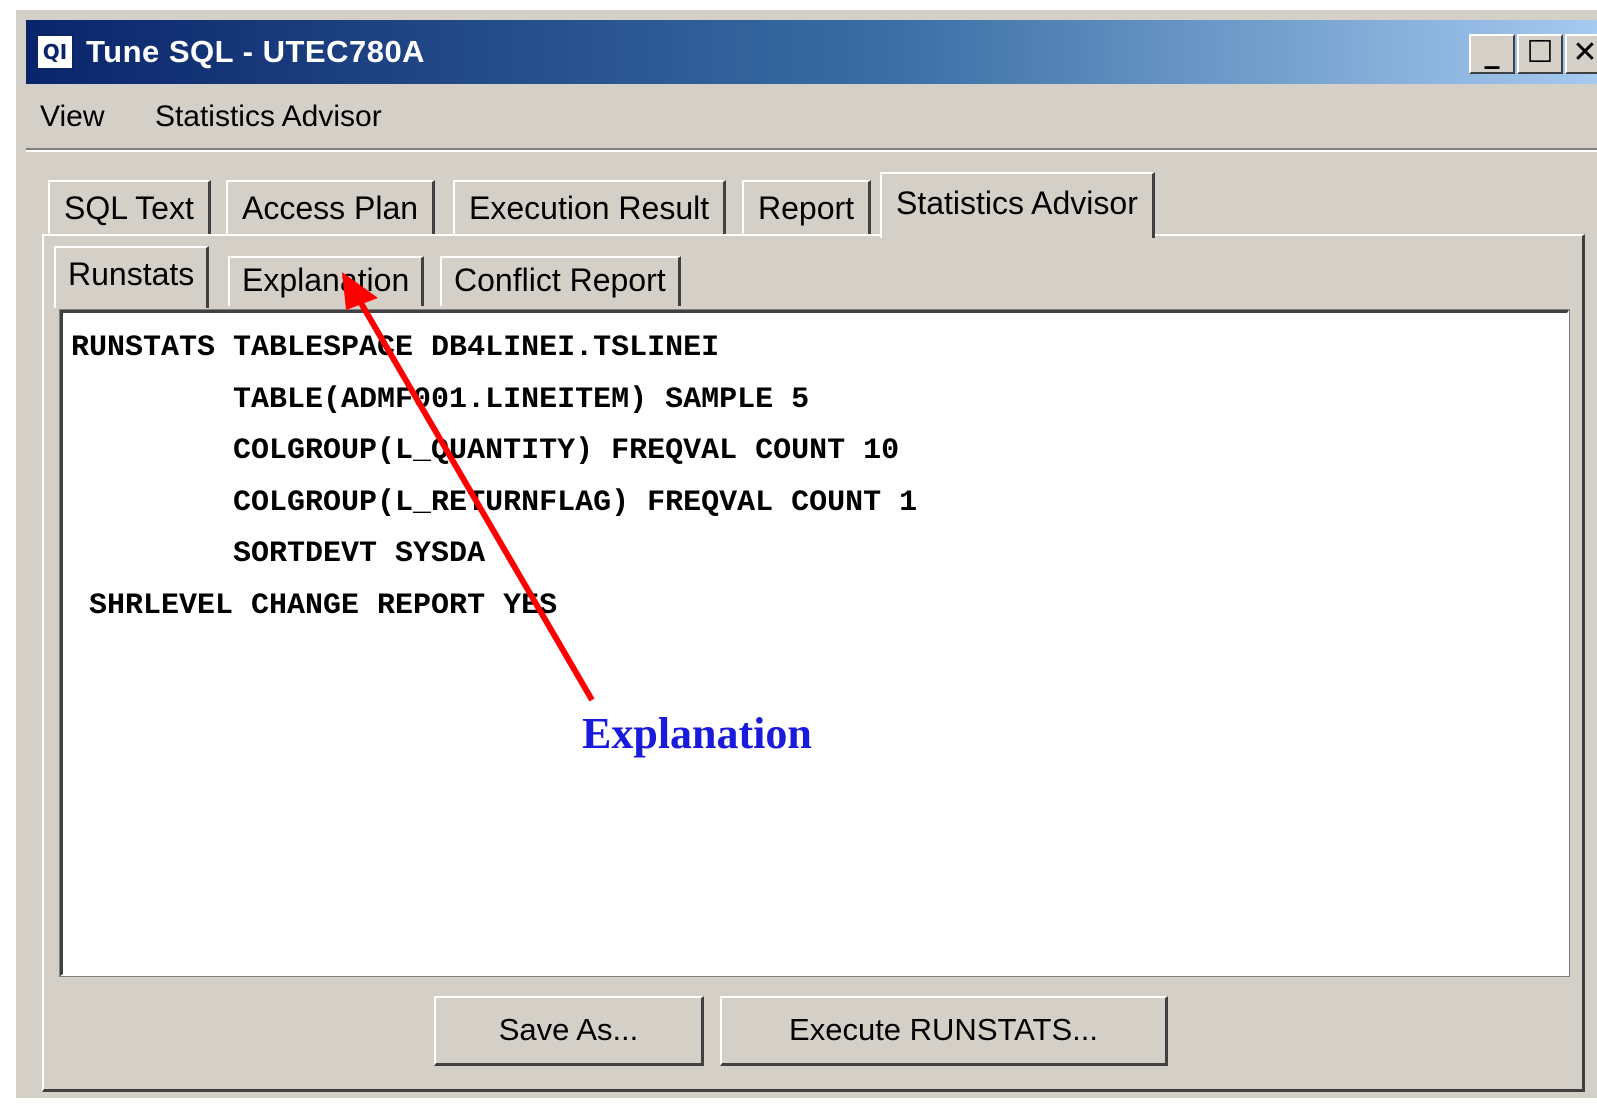 This screenshot has width=1597, height=1115. What do you see at coordinates (360, 291) in the screenshot?
I see `arrow-head` at bounding box center [360, 291].